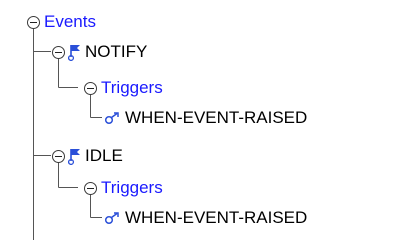  I want to click on tree-node-label-events: Events, so click(70, 22).